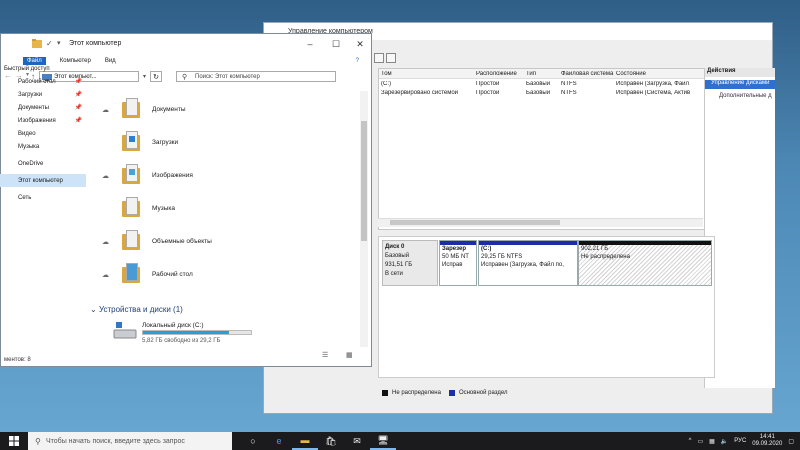  What do you see at coordinates (658, 74) in the screenshot?
I see `col-header: Состояние` at bounding box center [658, 74].